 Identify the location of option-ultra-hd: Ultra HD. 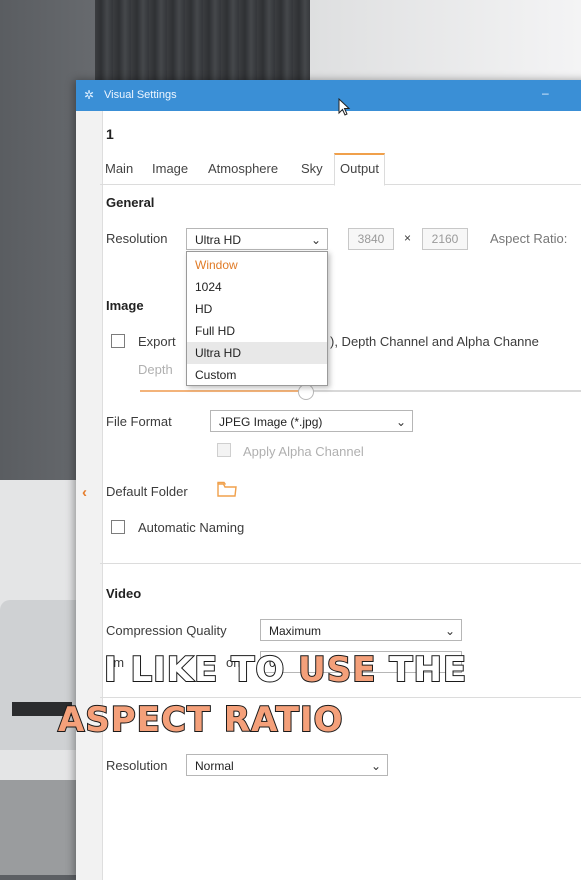
(257, 353).